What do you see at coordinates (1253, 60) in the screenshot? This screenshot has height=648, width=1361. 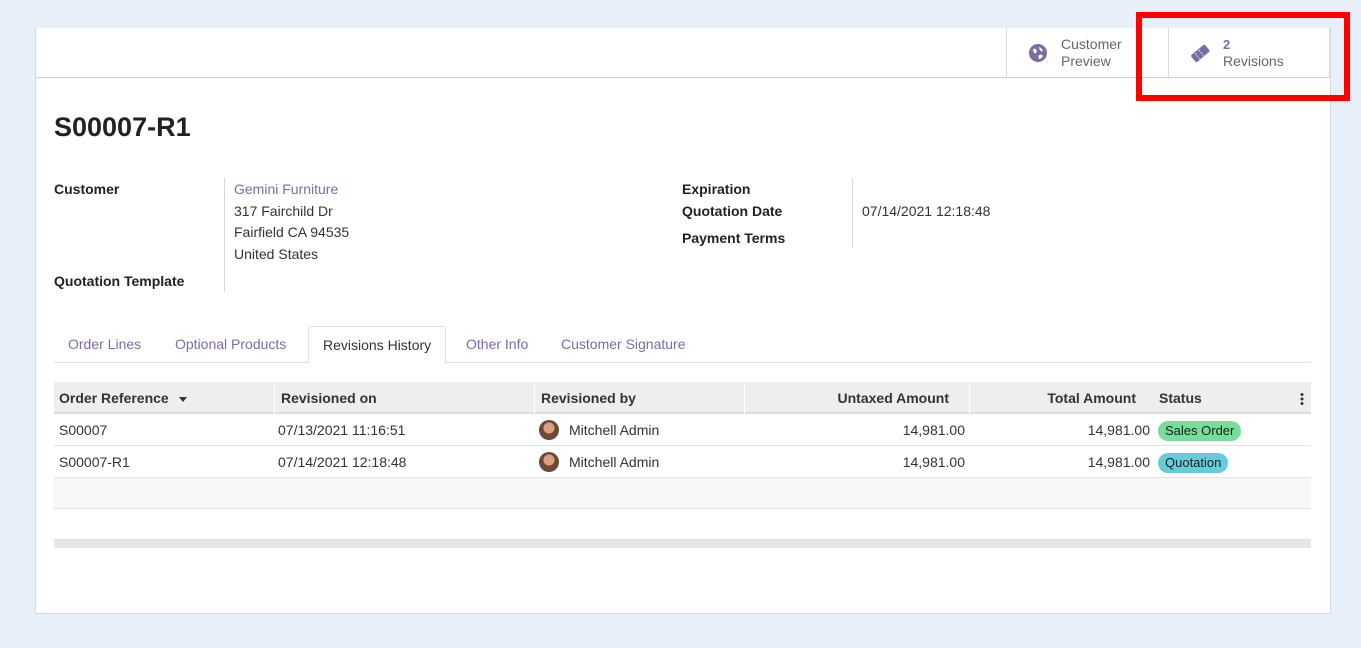 I see `revisions-label: Revisions` at bounding box center [1253, 60].